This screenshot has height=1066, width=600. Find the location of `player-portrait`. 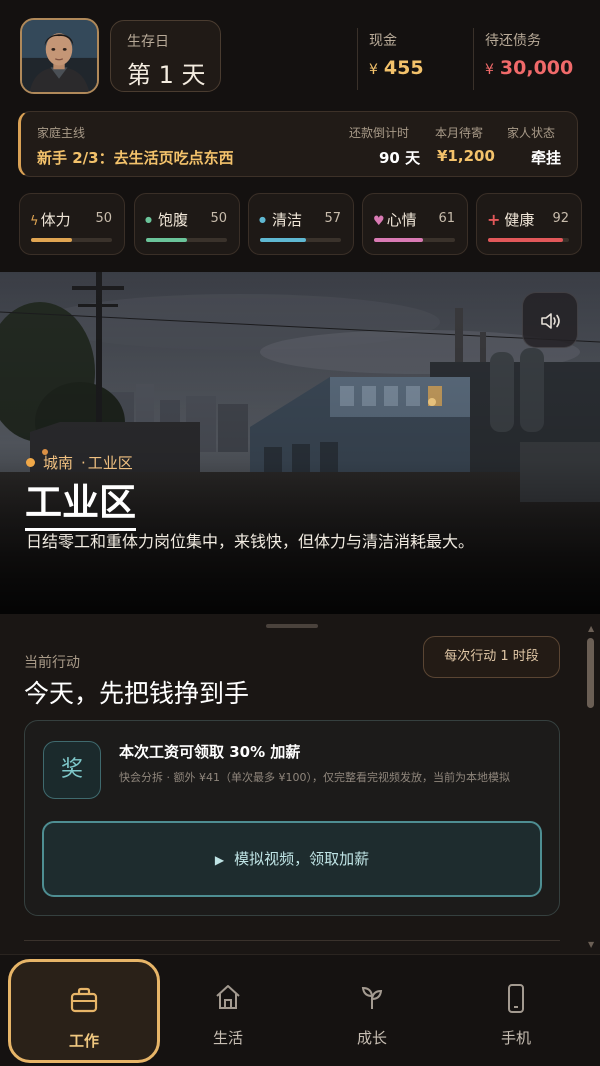

player-portrait is located at coordinates (59, 56).